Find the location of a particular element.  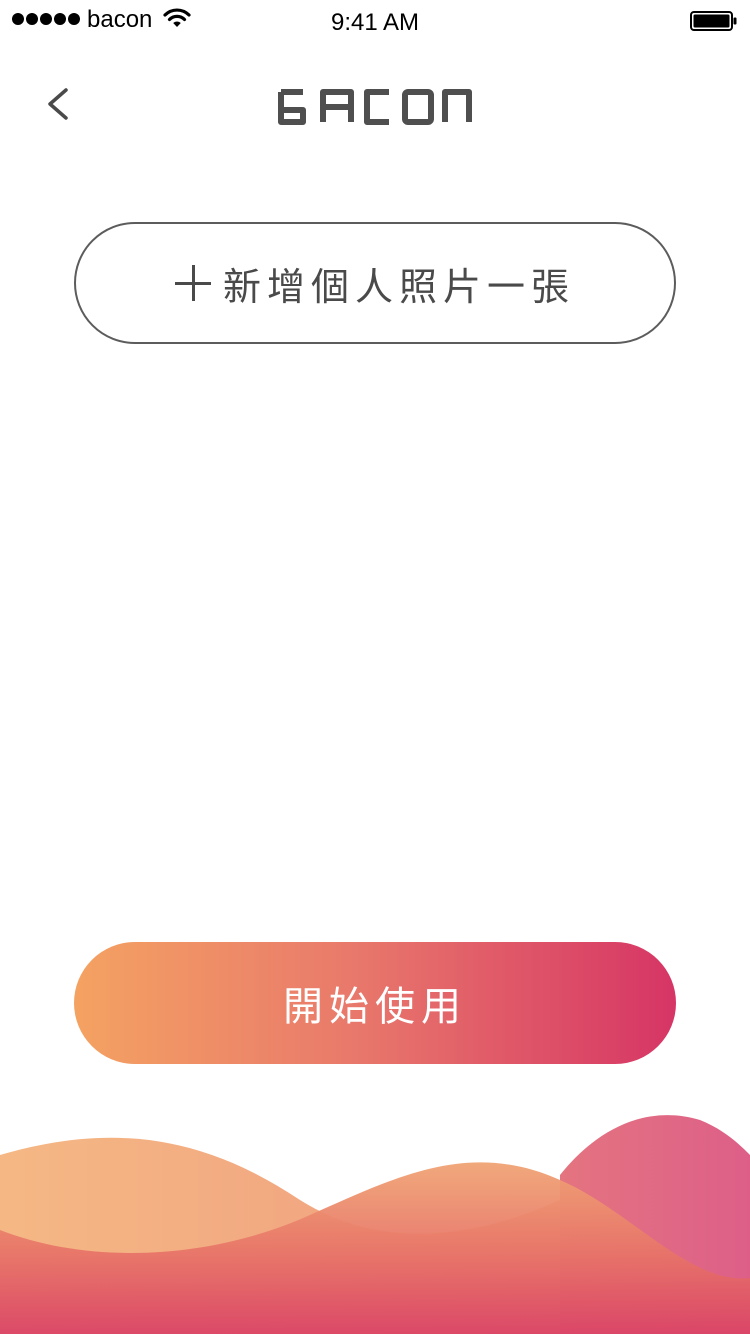

plus-icon is located at coordinates (192, 283).